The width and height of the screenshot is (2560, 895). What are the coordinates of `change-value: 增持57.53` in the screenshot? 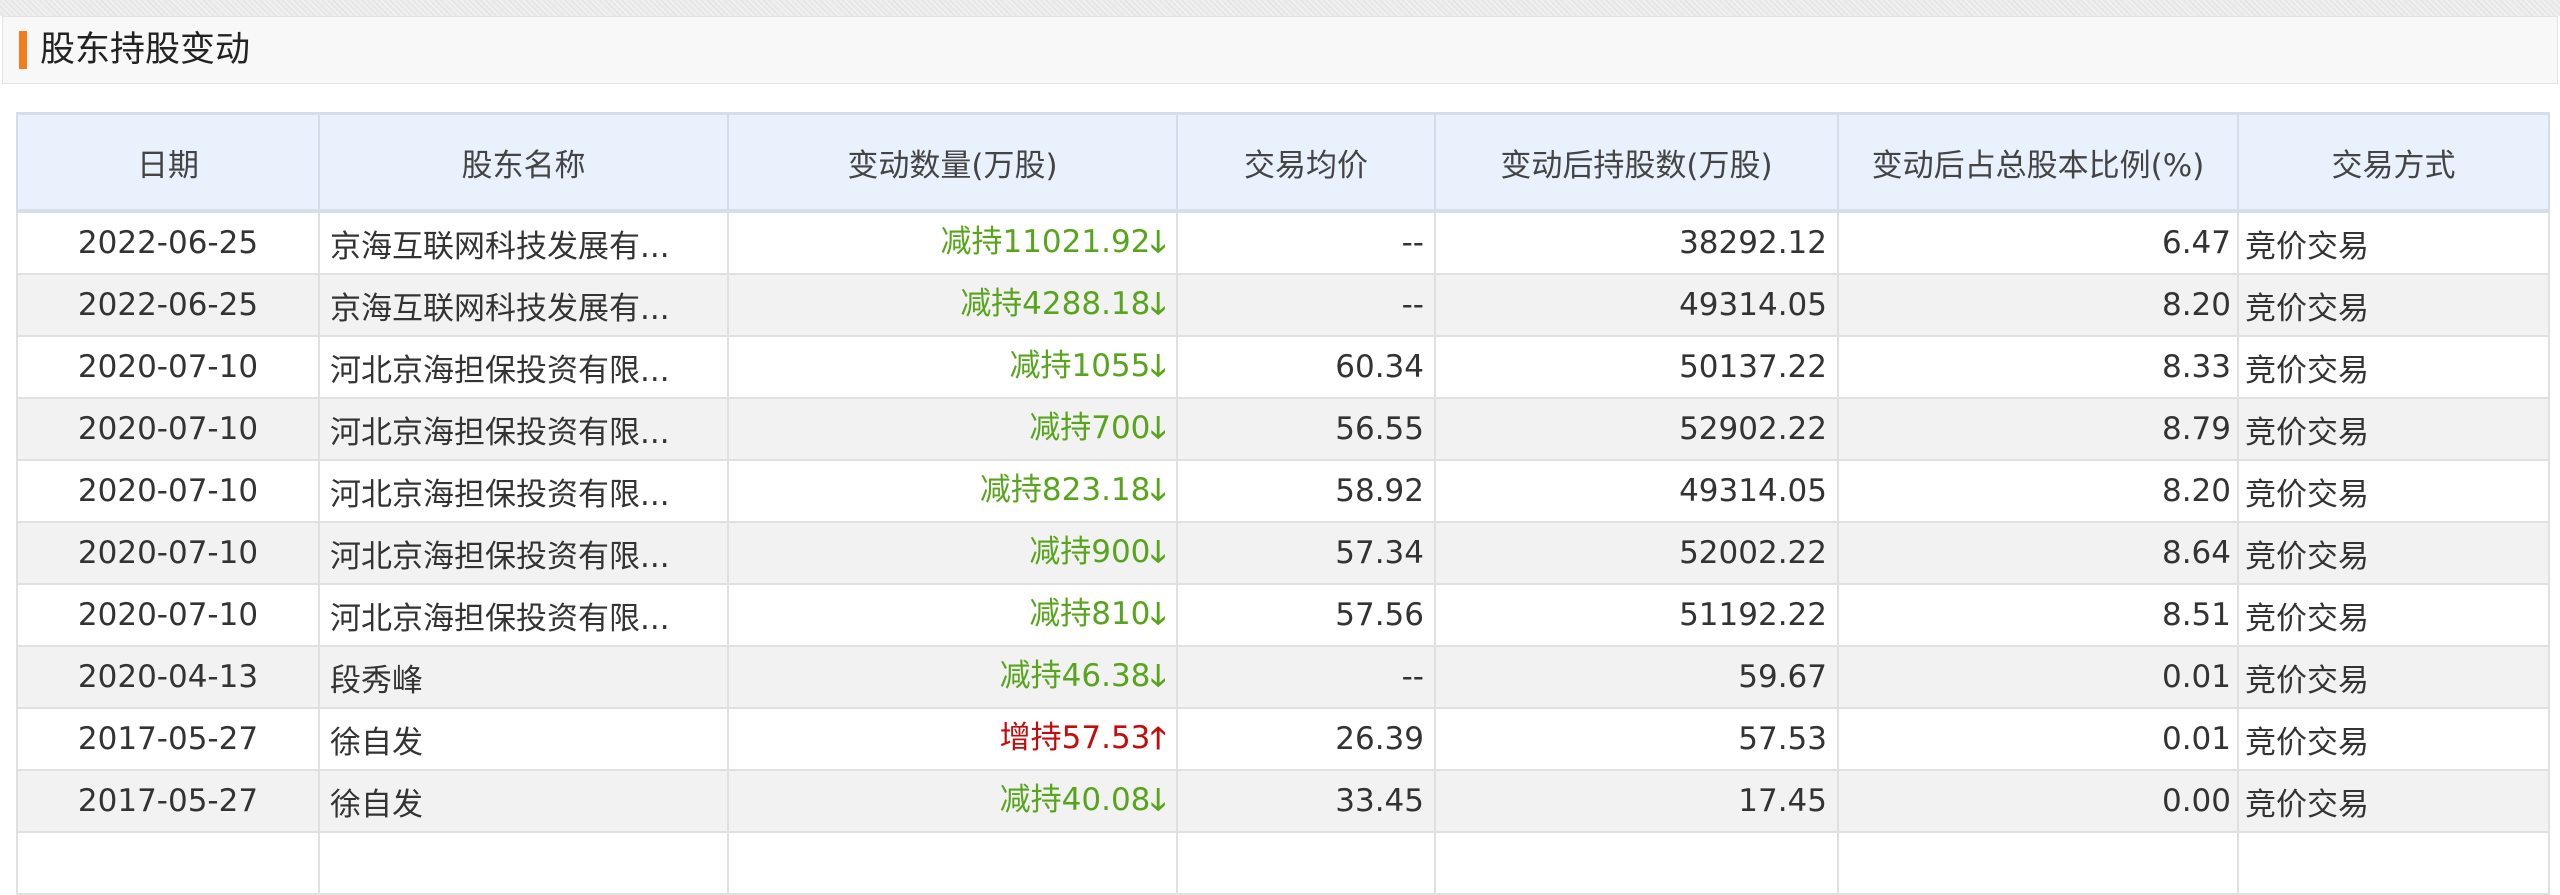 It's located at (1075, 737).